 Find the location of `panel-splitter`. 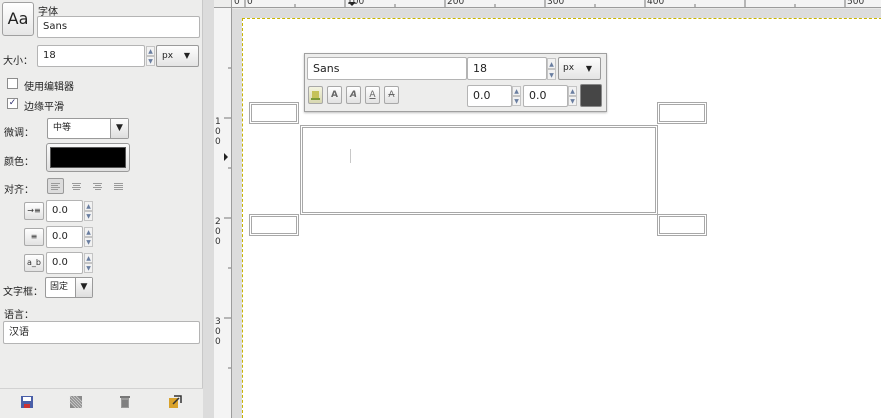

panel-splitter is located at coordinates (208, 209).